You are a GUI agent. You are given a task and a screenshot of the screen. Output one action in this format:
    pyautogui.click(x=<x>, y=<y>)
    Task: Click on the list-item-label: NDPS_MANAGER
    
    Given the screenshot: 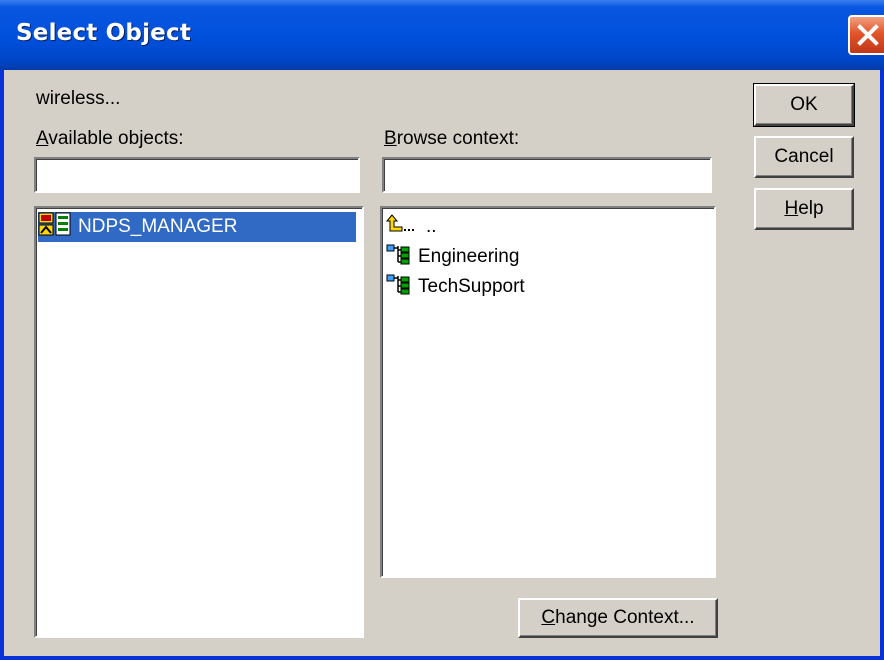 What is the action you would take?
    pyautogui.click(x=158, y=226)
    